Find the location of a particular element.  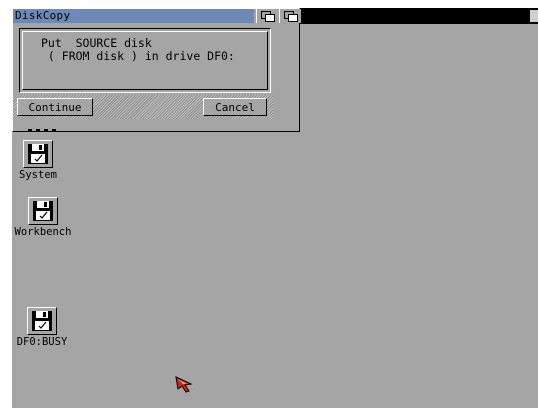

desktop-icon-df0-busy: DF0:BUSY is located at coordinates (42, 327).